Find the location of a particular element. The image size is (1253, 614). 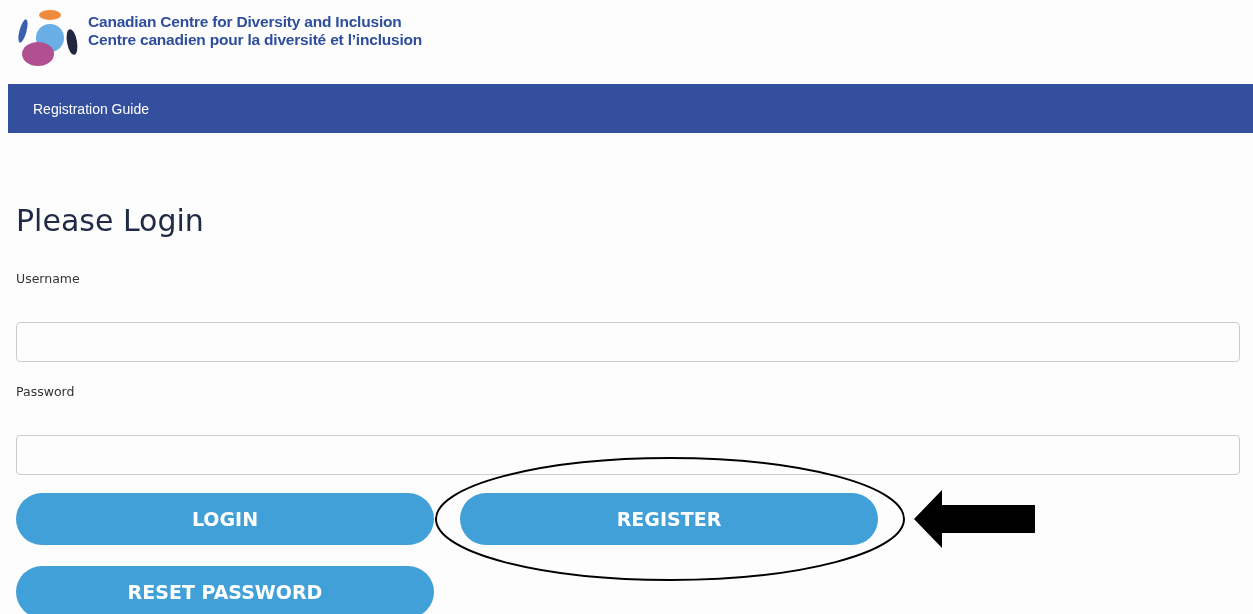

form-button: LOGIN is located at coordinates (225, 519).